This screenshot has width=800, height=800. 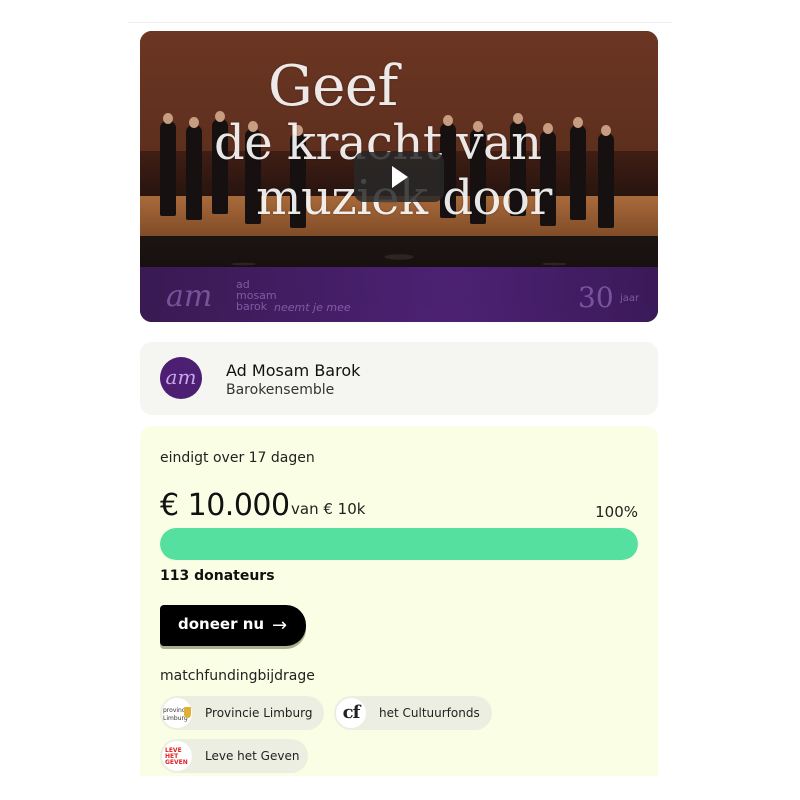 What do you see at coordinates (280, 625) in the screenshot?
I see `arrow-right-icon: →` at bounding box center [280, 625].